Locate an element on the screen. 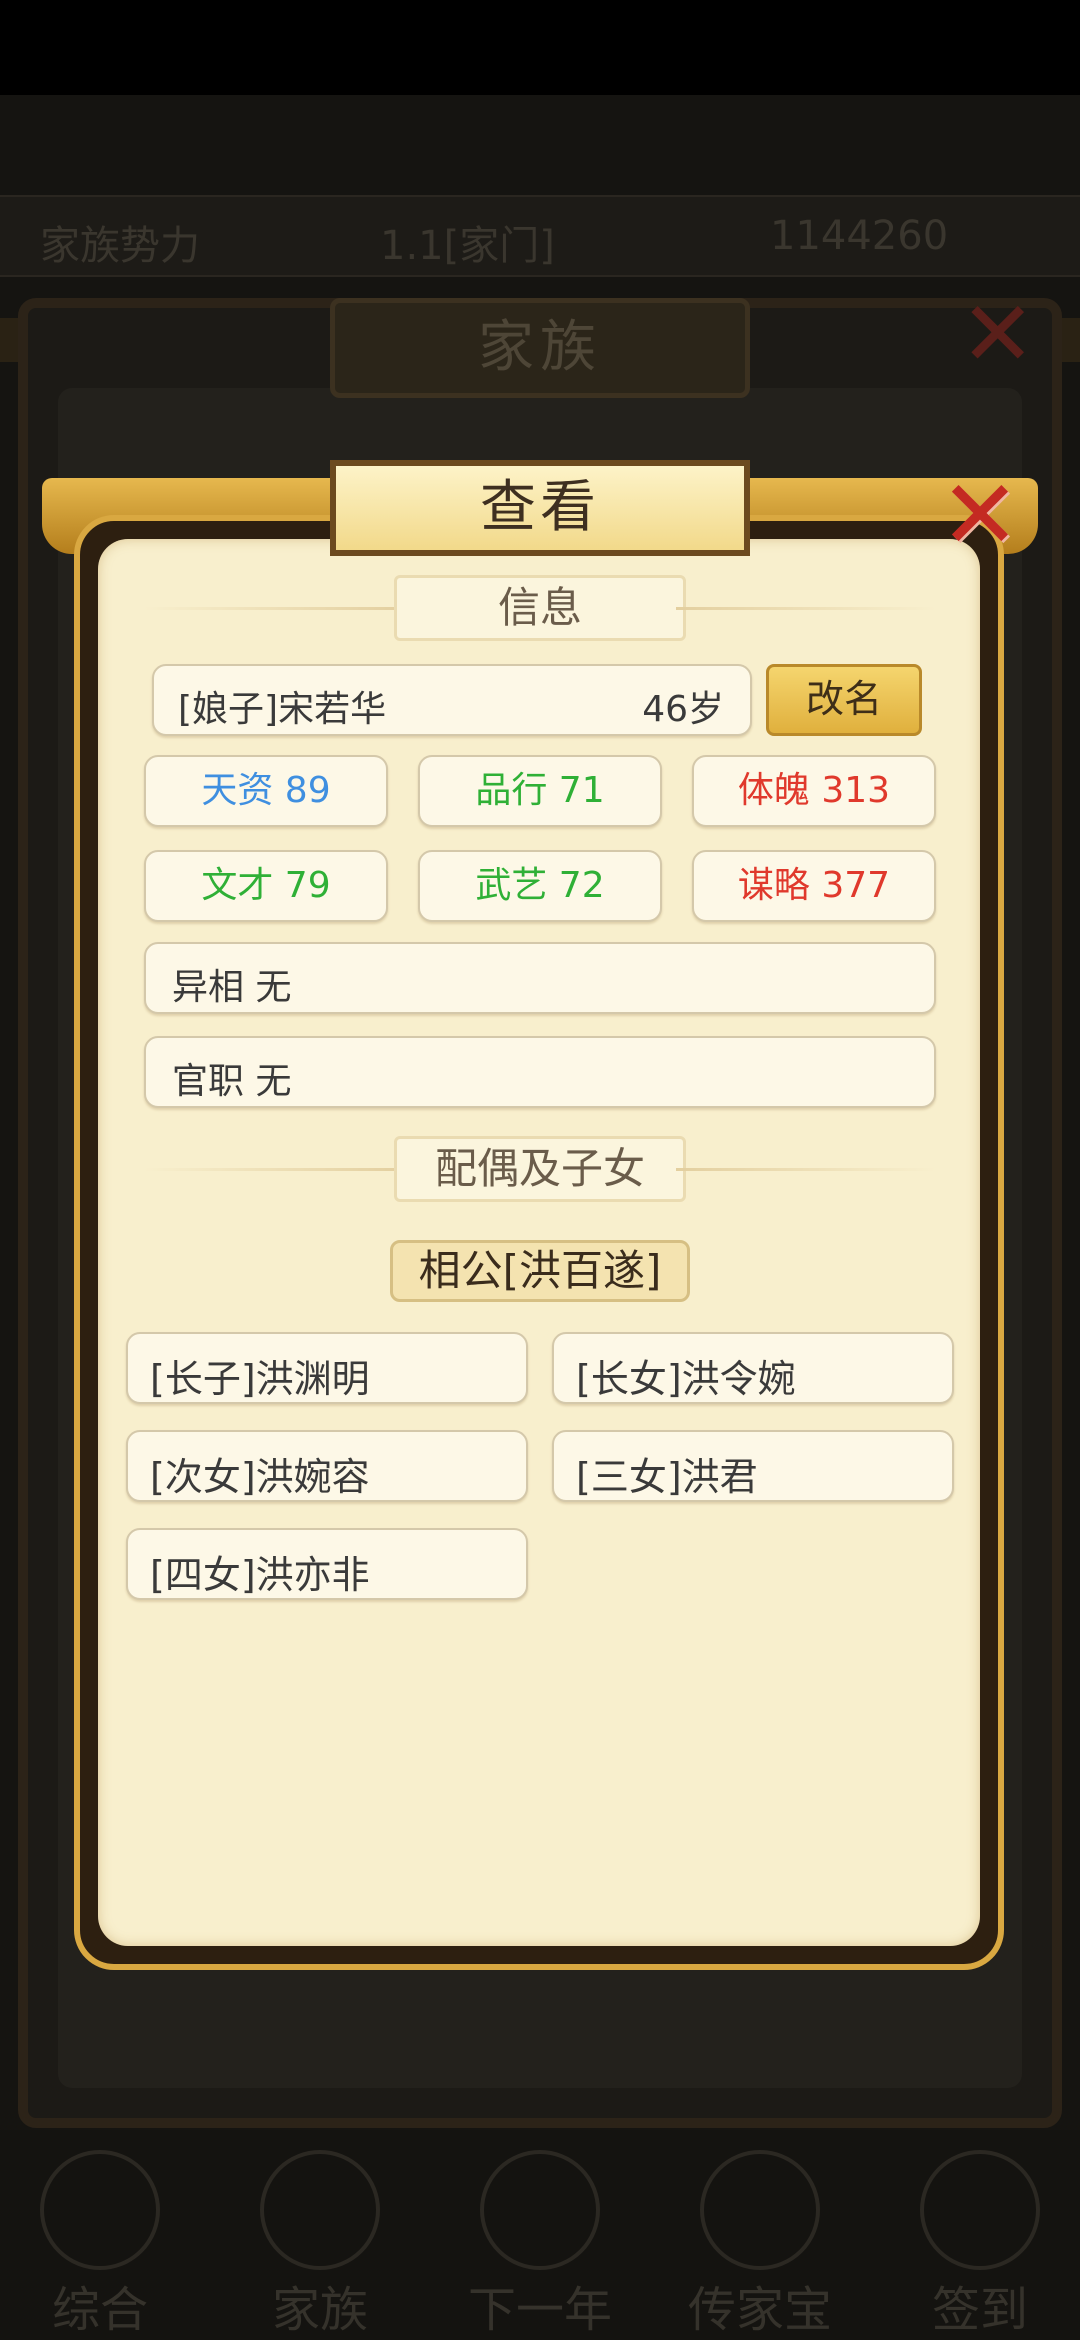 The height and width of the screenshot is (2340, 1080). background-close-icon: ✕ is located at coordinates (998, 334).